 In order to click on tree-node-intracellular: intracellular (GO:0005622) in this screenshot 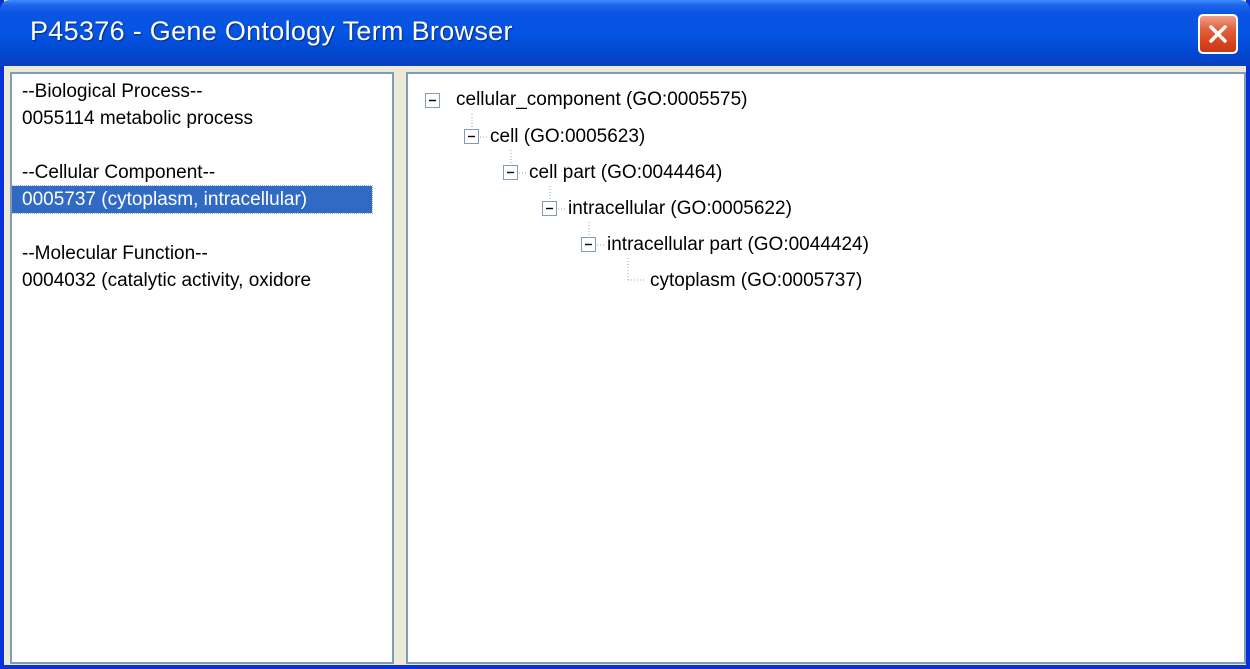, I will do `click(680, 209)`.